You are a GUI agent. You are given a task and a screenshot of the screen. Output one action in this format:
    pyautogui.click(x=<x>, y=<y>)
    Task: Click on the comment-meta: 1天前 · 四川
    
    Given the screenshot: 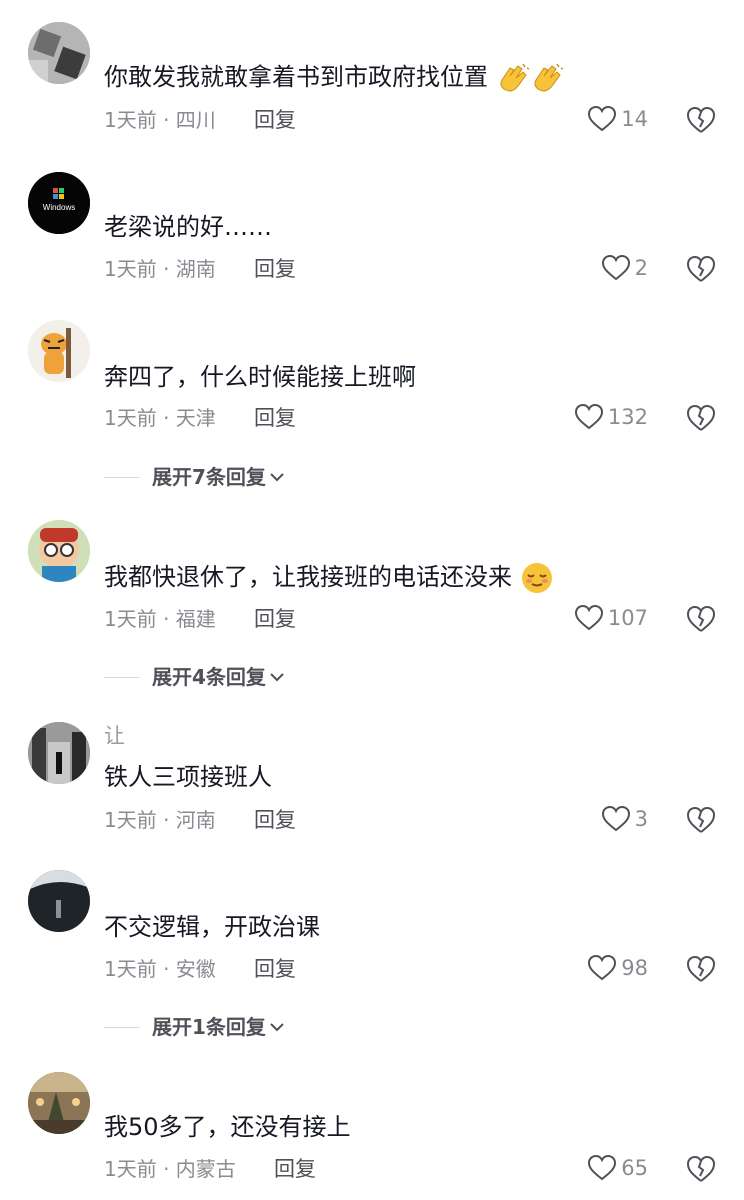 What is the action you would take?
    pyautogui.click(x=160, y=120)
    